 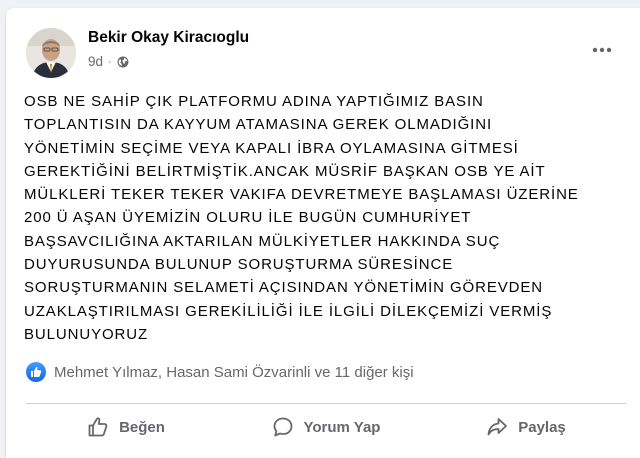 I want to click on post-meta: 9d ·, so click(x=108, y=61).